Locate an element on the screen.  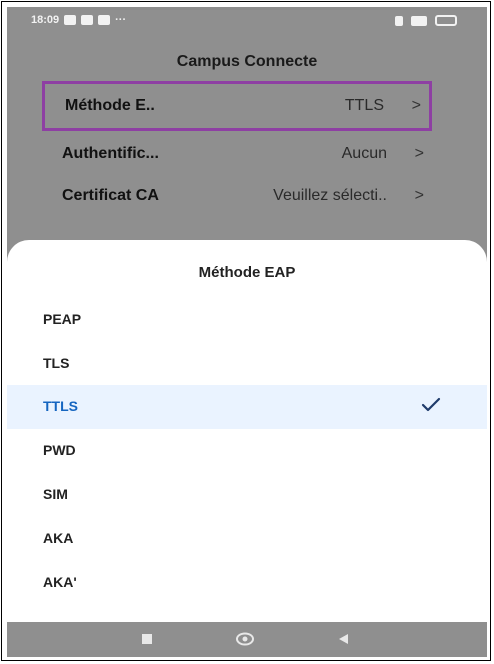
navigation-bar is located at coordinates (247, 639).